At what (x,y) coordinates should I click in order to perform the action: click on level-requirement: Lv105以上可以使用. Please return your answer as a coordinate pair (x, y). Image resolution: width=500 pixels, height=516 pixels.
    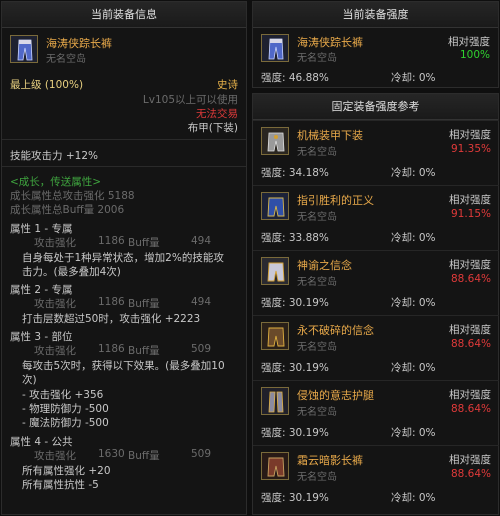
    Looking at the image, I should click on (190, 100).